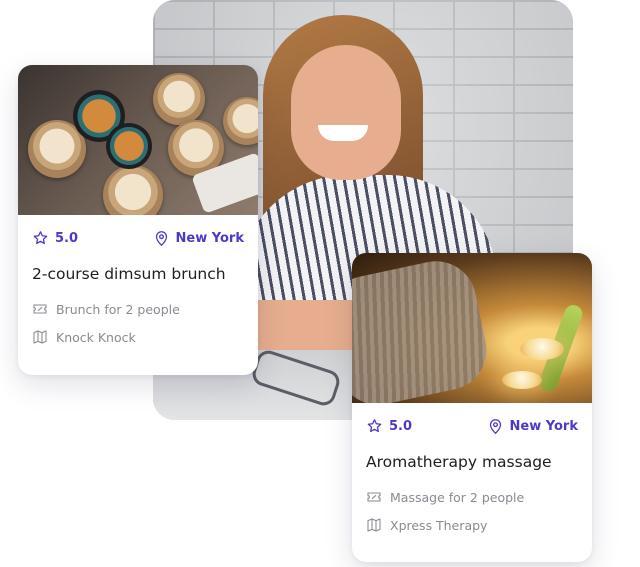 Image resolution: width=640 pixels, height=567 pixels. What do you see at coordinates (346, 112) in the screenshot?
I see `person-face` at bounding box center [346, 112].